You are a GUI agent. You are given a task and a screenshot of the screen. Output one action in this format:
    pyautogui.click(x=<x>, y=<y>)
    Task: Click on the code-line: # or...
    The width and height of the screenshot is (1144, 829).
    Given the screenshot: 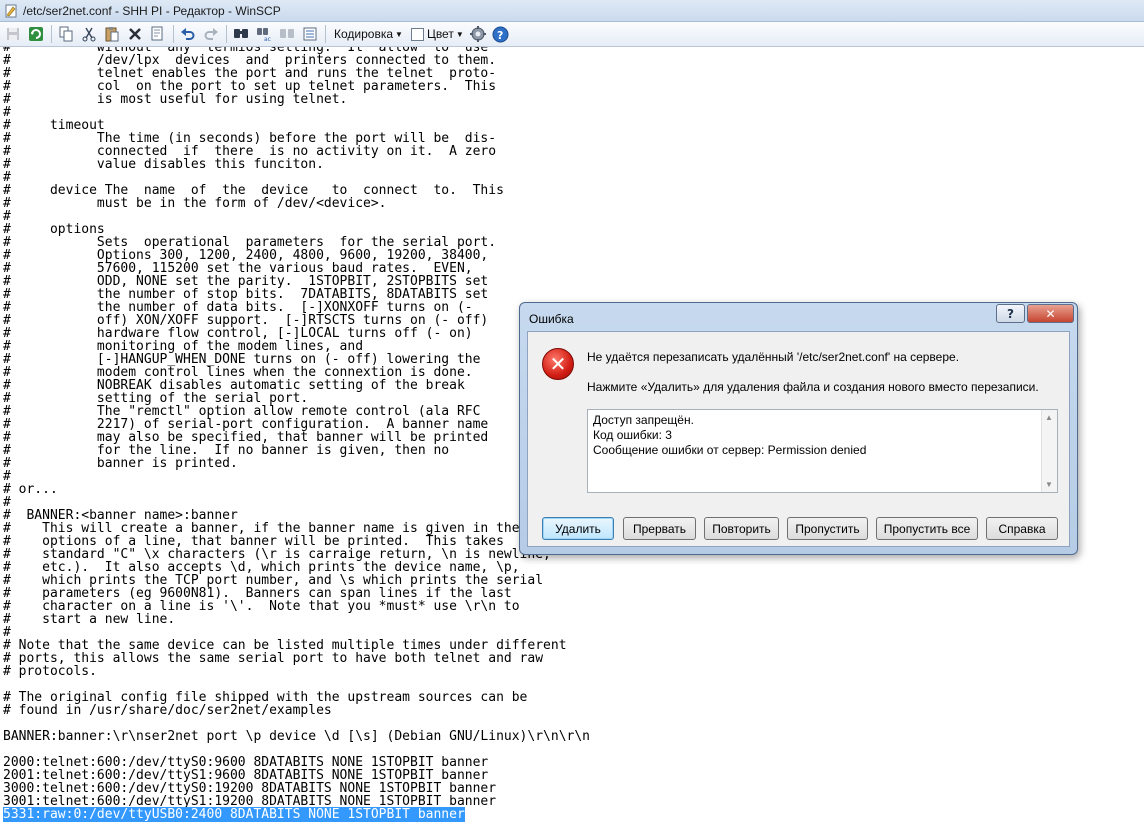 What is the action you would take?
    pyautogui.click(x=296, y=489)
    